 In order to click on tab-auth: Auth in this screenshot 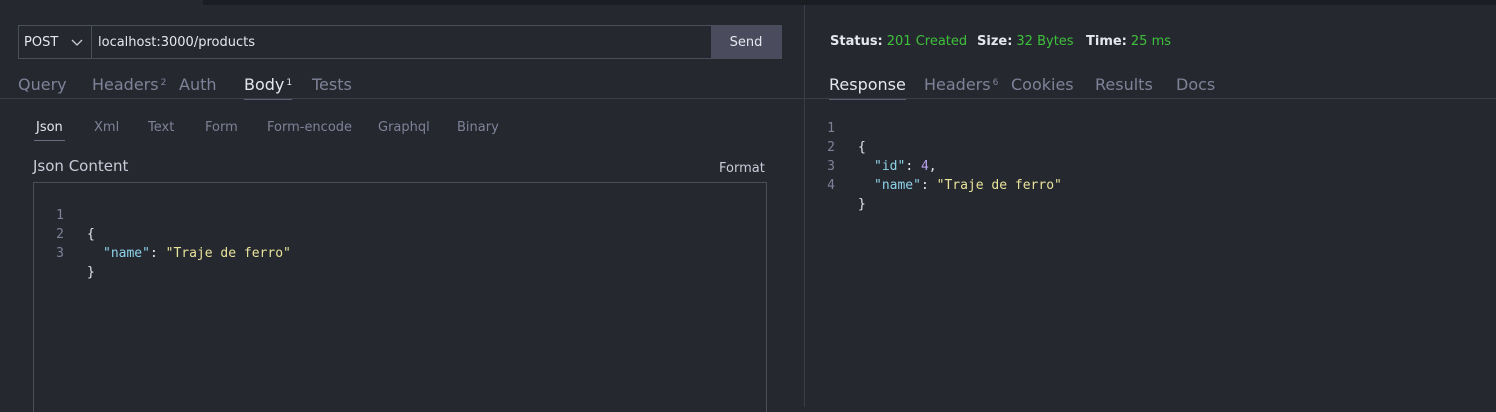, I will do `click(198, 84)`.